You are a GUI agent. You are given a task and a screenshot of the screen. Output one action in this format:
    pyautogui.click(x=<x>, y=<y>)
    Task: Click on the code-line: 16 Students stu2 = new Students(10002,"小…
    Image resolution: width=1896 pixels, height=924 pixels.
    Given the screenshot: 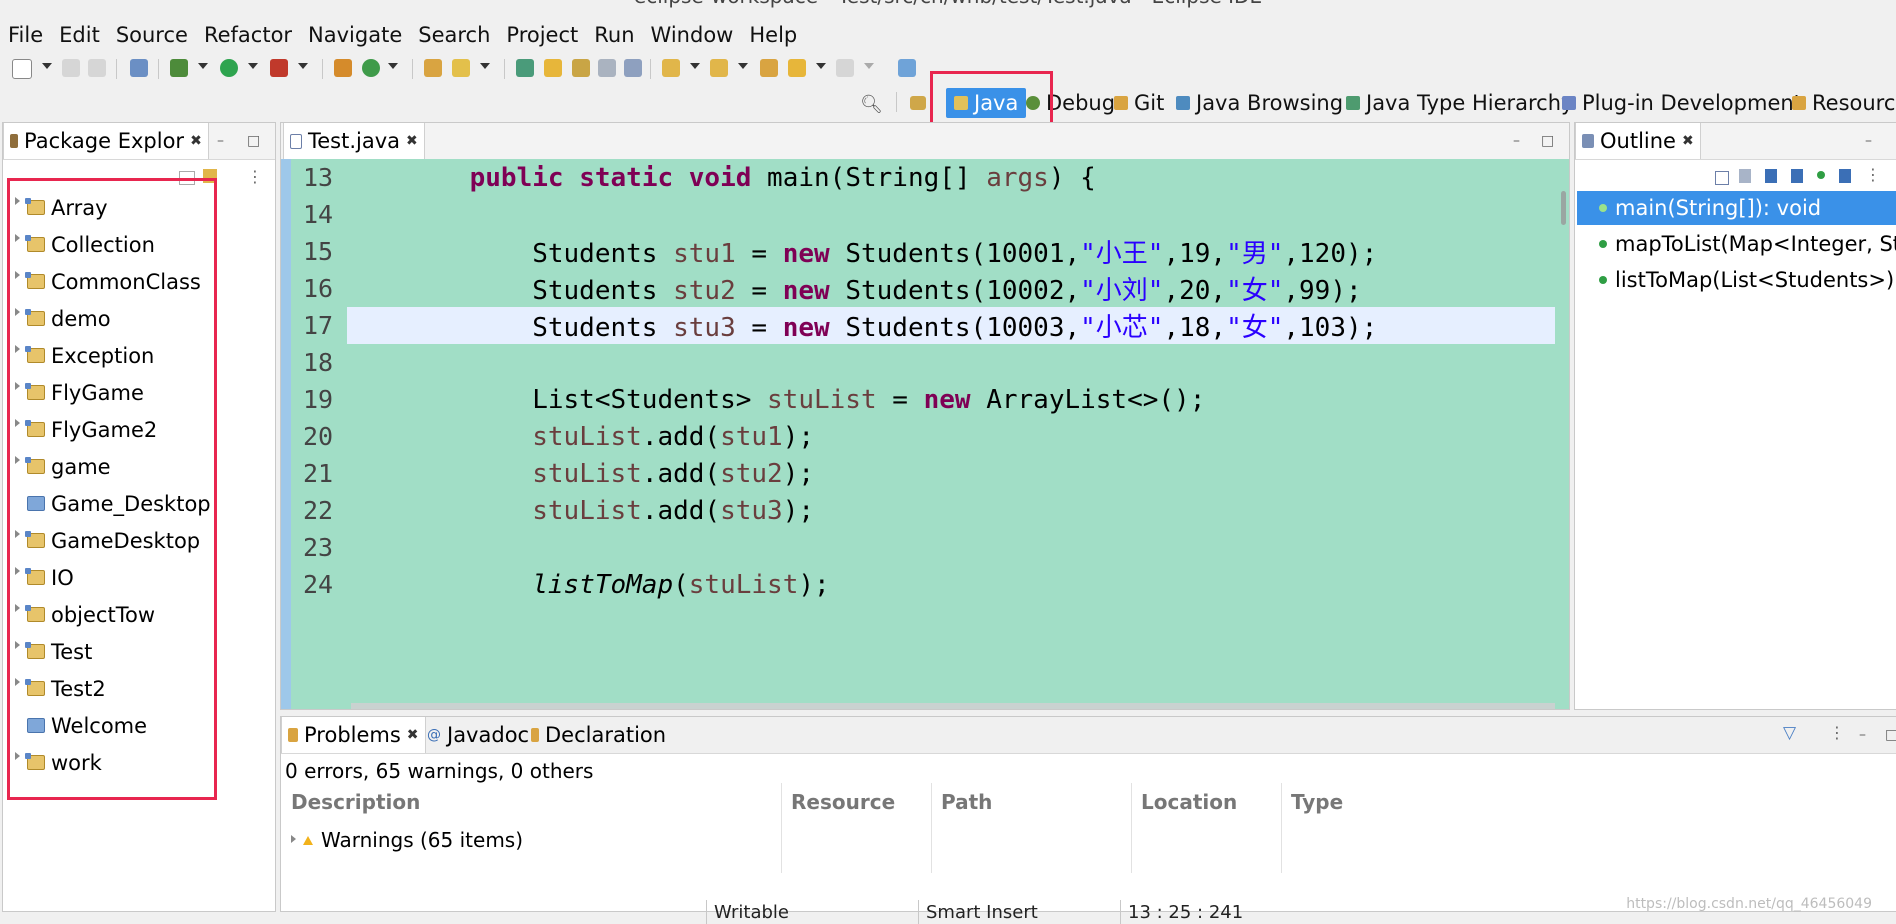 What is the action you would take?
    pyautogui.click(x=918, y=288)
    